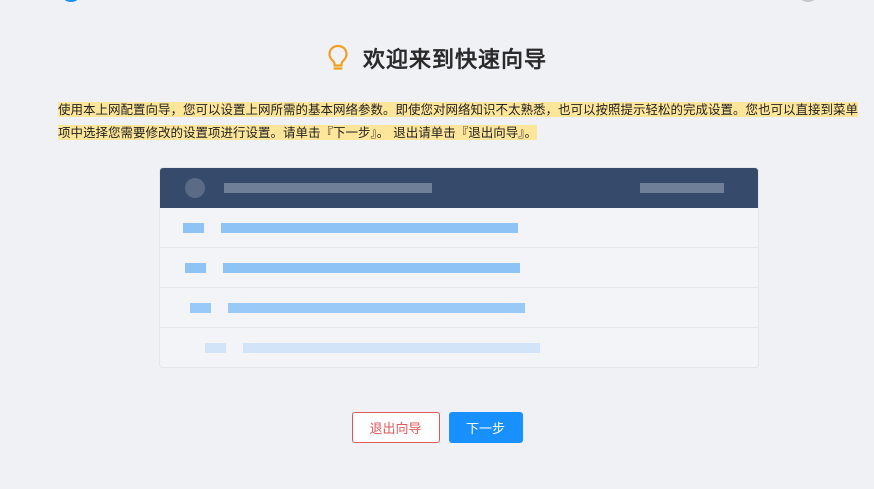 This screenshot has width=874, height=489. I want to click on next-step-button: 下一步, so click(485, 427).